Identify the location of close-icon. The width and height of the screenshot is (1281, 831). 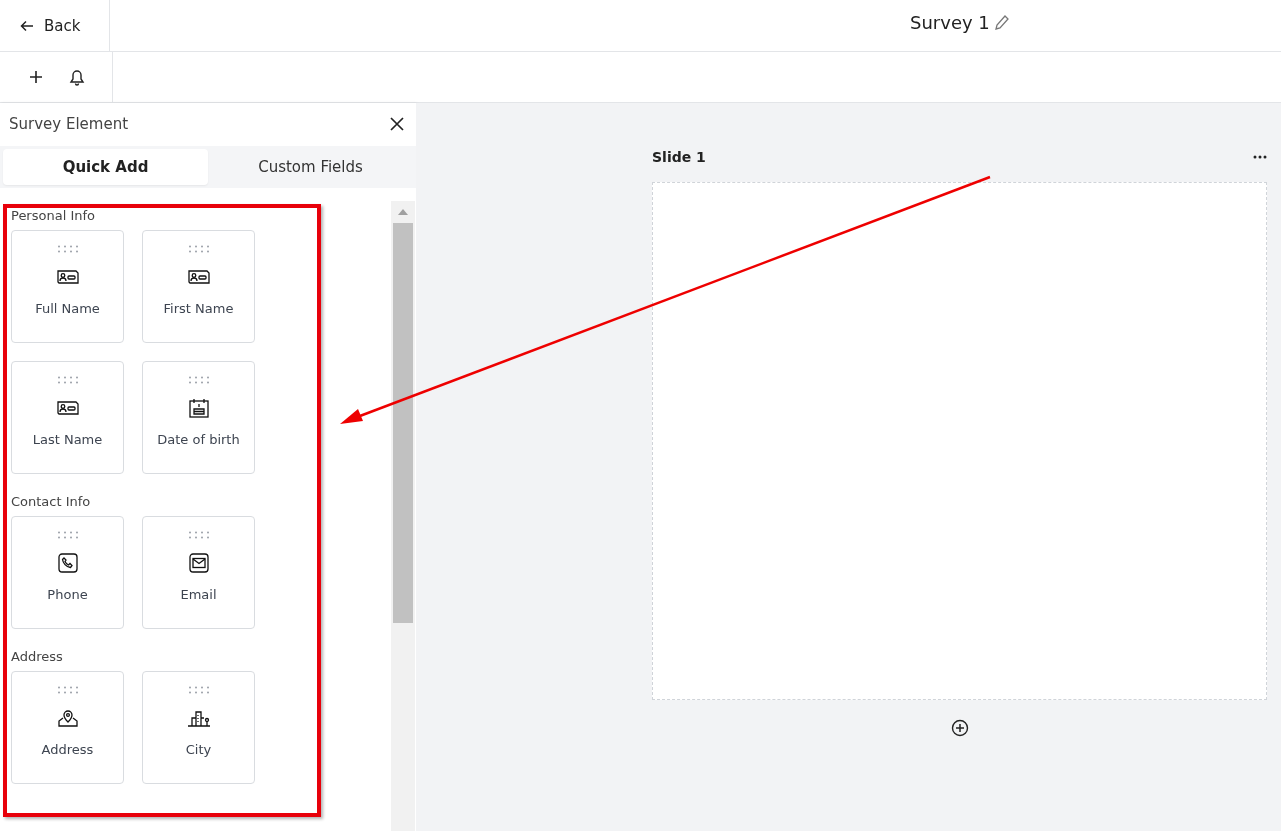
(397, 123).